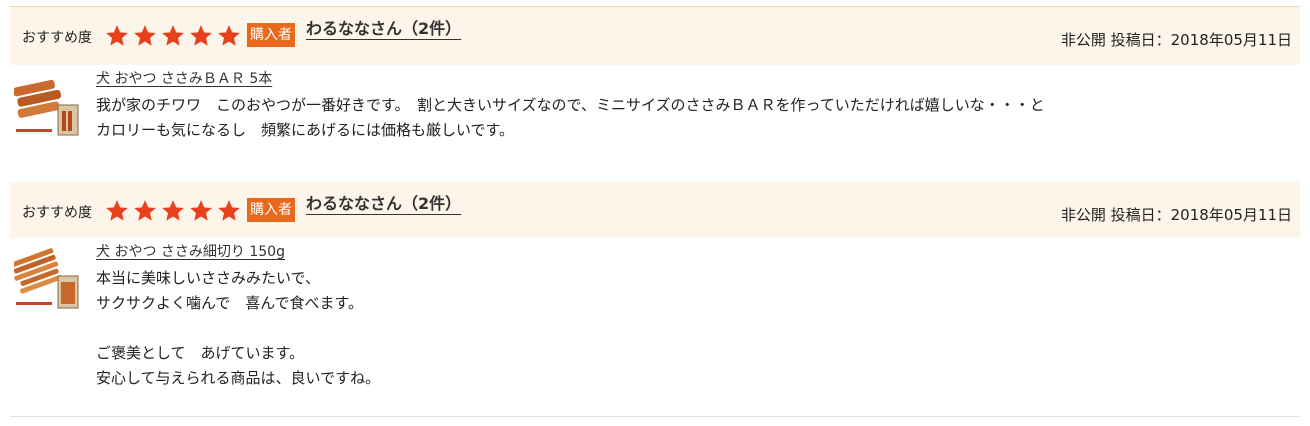 This screenshot has width=1310, height=426. I want to click on comment-line: 安心して与えられる商品は、良いですね。, so click(238, 378).